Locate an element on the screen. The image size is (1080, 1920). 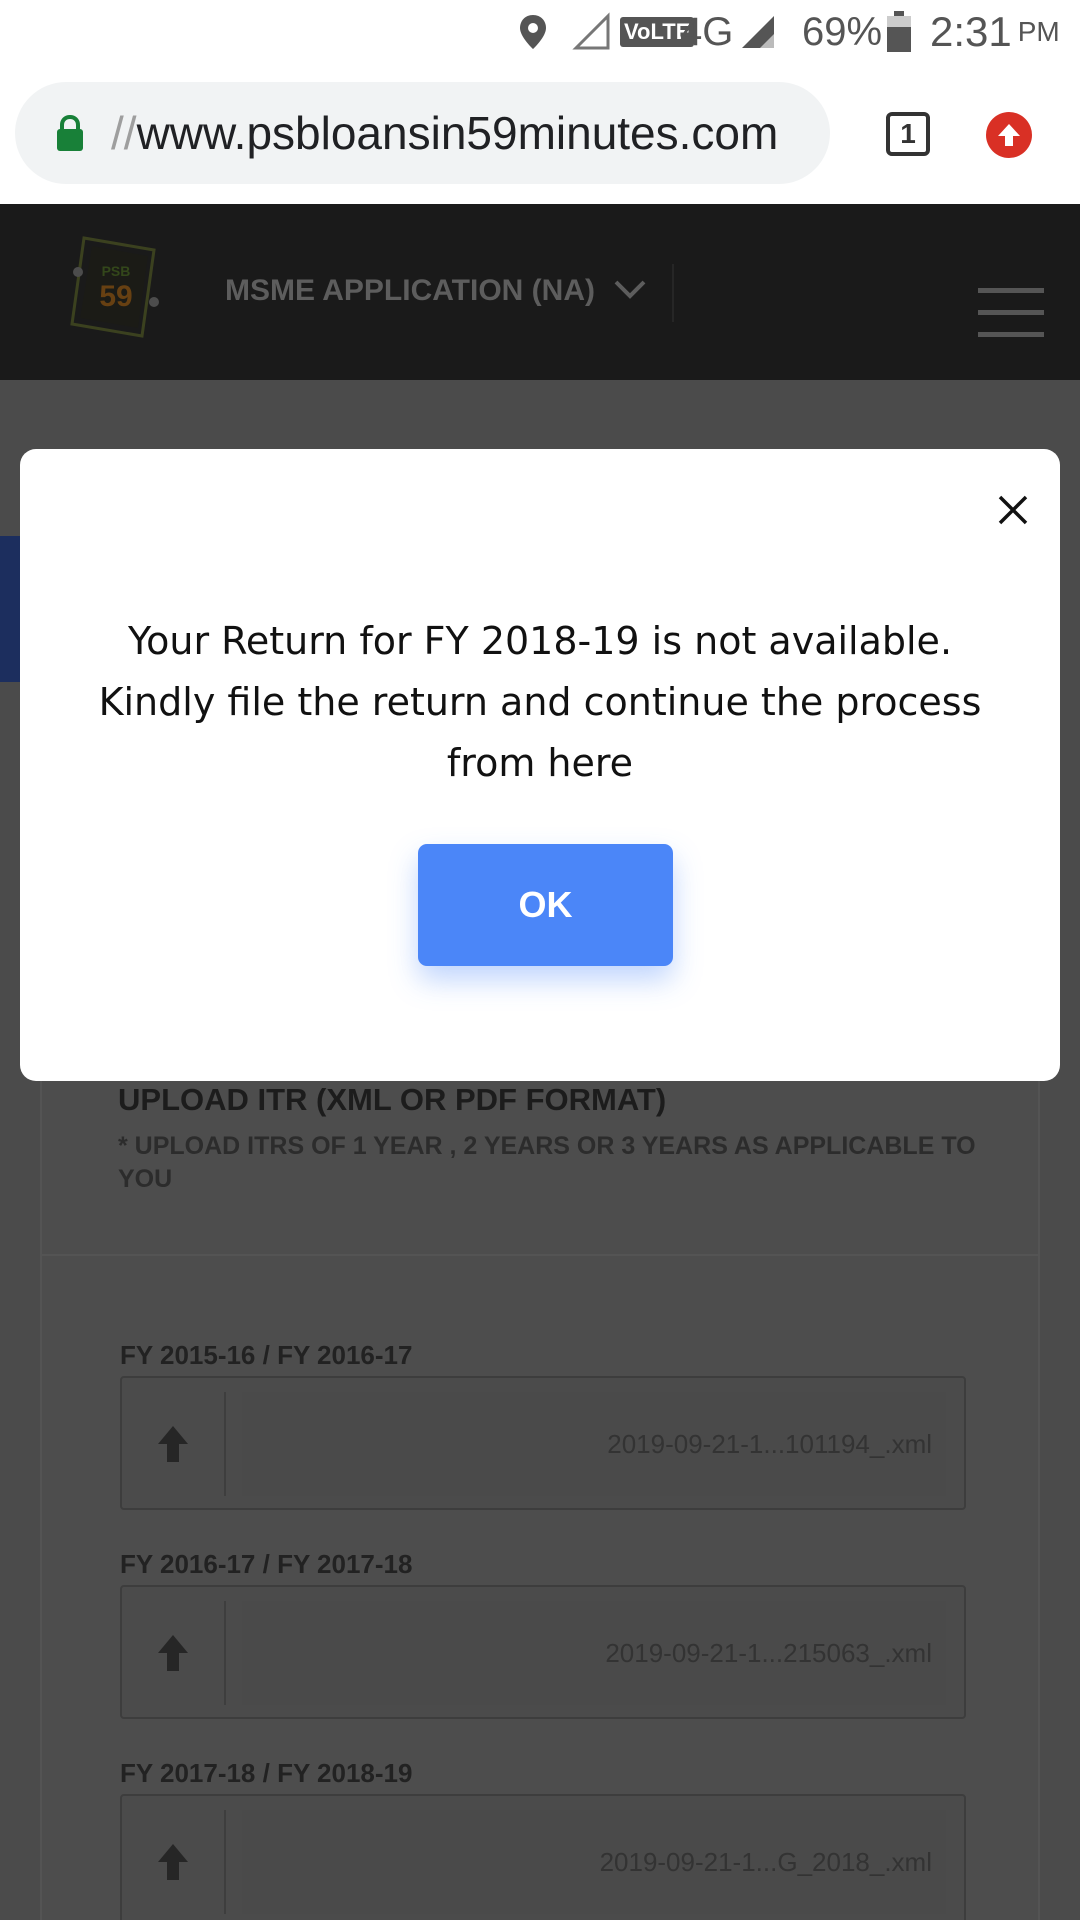
cell-signal-icon is located at coordinates (758, 32).